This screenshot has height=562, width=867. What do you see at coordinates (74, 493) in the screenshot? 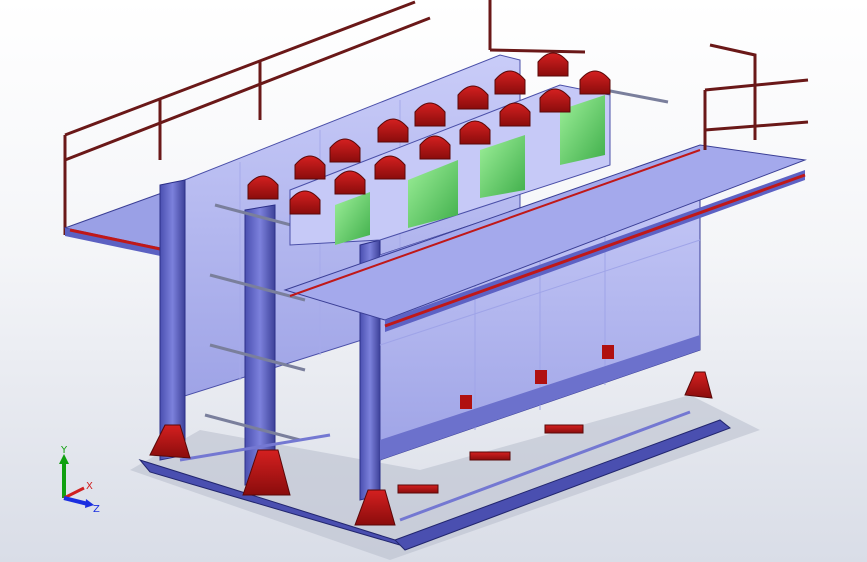
I see `x-axis-line` at bounding box center [74, 493].